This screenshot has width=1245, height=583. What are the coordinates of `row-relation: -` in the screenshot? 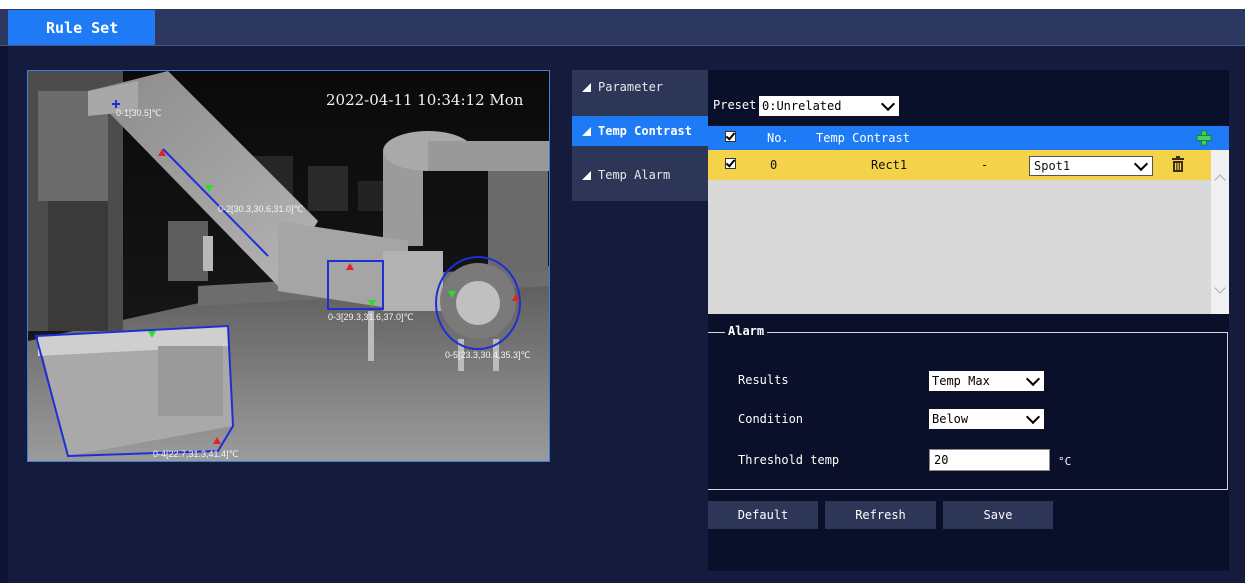 It's located at (985, 165).